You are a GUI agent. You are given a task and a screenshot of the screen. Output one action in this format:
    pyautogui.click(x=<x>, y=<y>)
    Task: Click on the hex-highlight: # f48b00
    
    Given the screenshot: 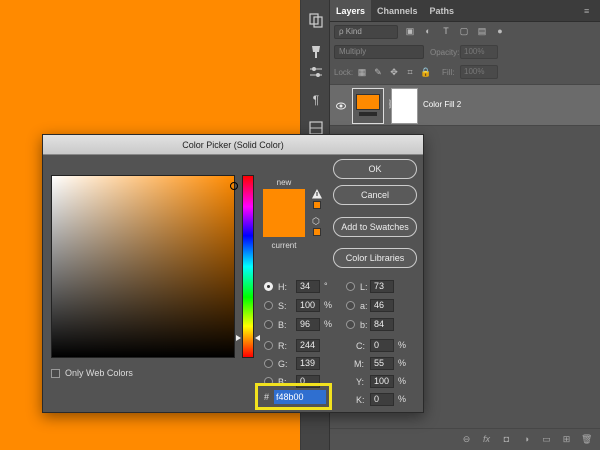 What is the action you would take?
    pyautogui.click(x=293, y=396)
    